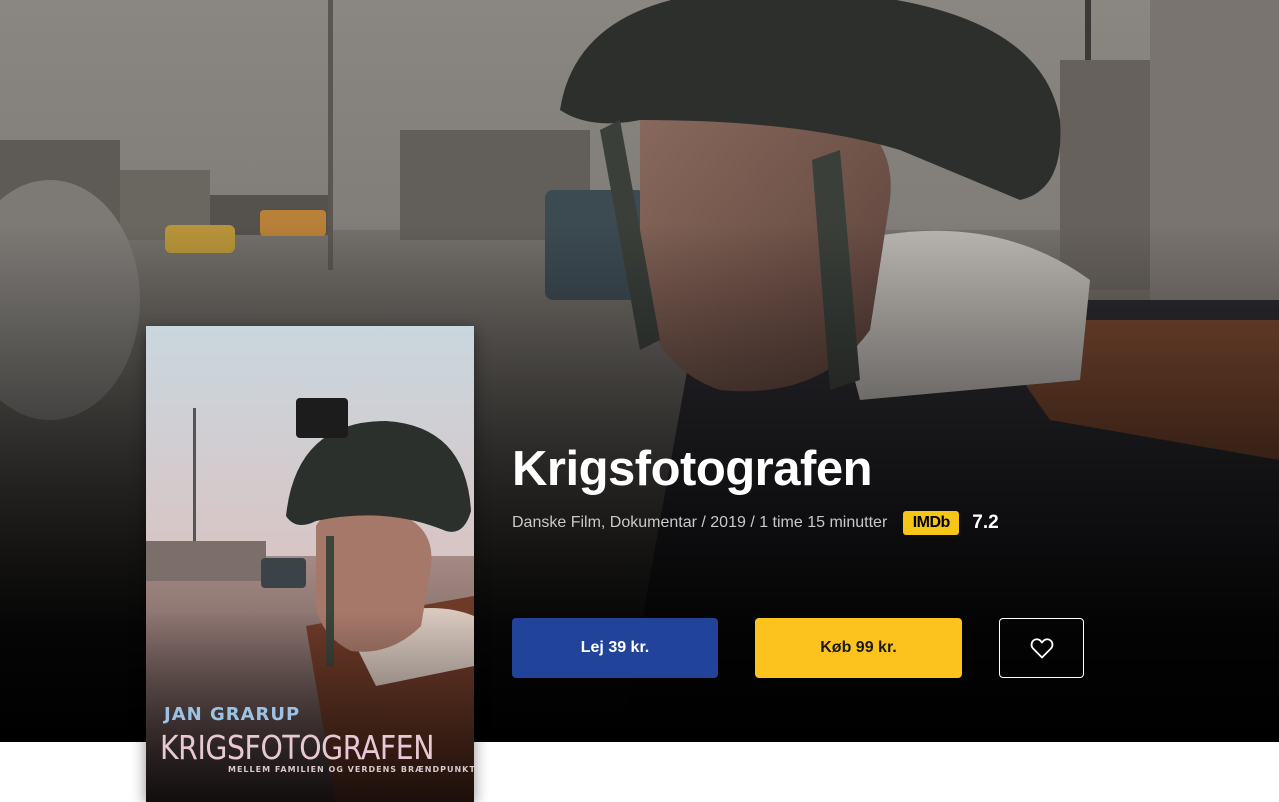 The image size is (1279, 802). Describe the element at coordinates (692, 469) in the screenshot. I see `movie-title: Krigsfotografen` at that location.